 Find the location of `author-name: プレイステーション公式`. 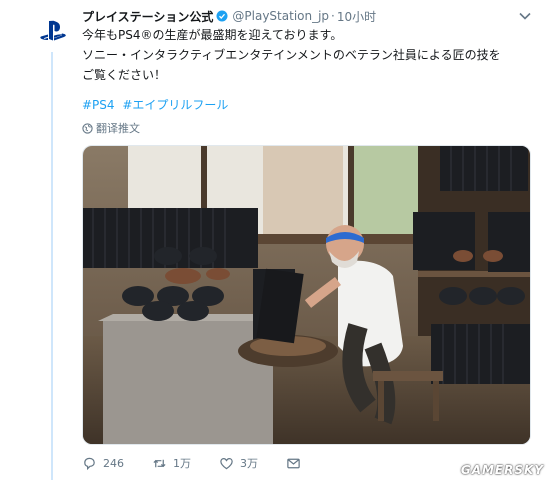

author-name: プレイステーション公式 is located at coordinates (147, 16).